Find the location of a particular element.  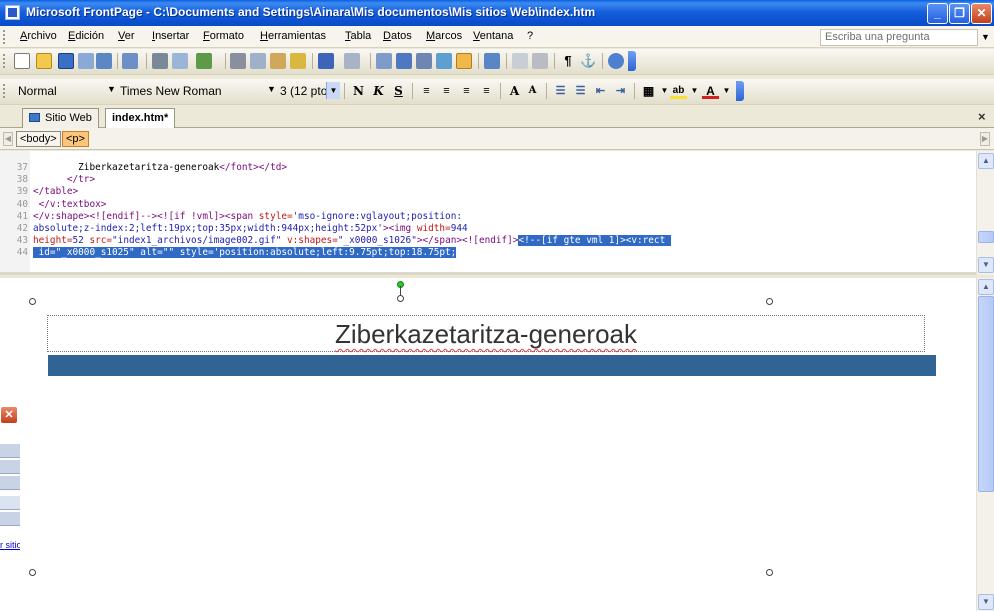

highlight-icon: ab is located at coordinates (678, 91).